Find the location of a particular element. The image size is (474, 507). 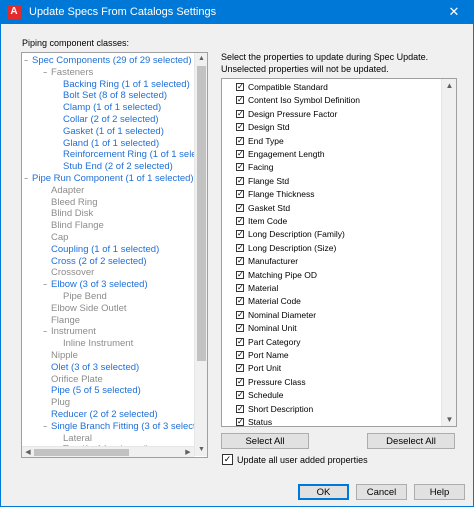

property-label: Manufacturer is located at coordinates (273, 261).